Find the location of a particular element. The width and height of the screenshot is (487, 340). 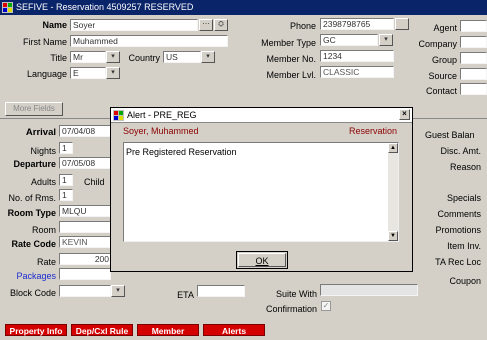

member-type-field: GC is located at coordinates (349, 40).